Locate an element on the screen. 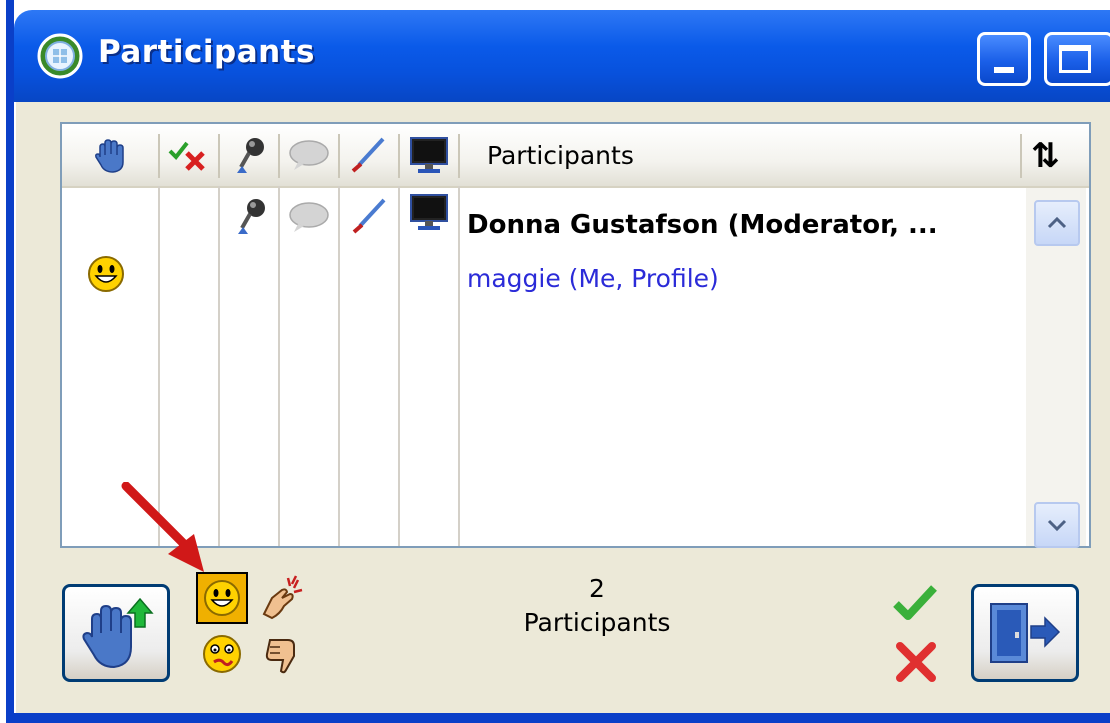 The image size is (1110, 723). chat-bubble-icon is located at coordinates (309, 155).